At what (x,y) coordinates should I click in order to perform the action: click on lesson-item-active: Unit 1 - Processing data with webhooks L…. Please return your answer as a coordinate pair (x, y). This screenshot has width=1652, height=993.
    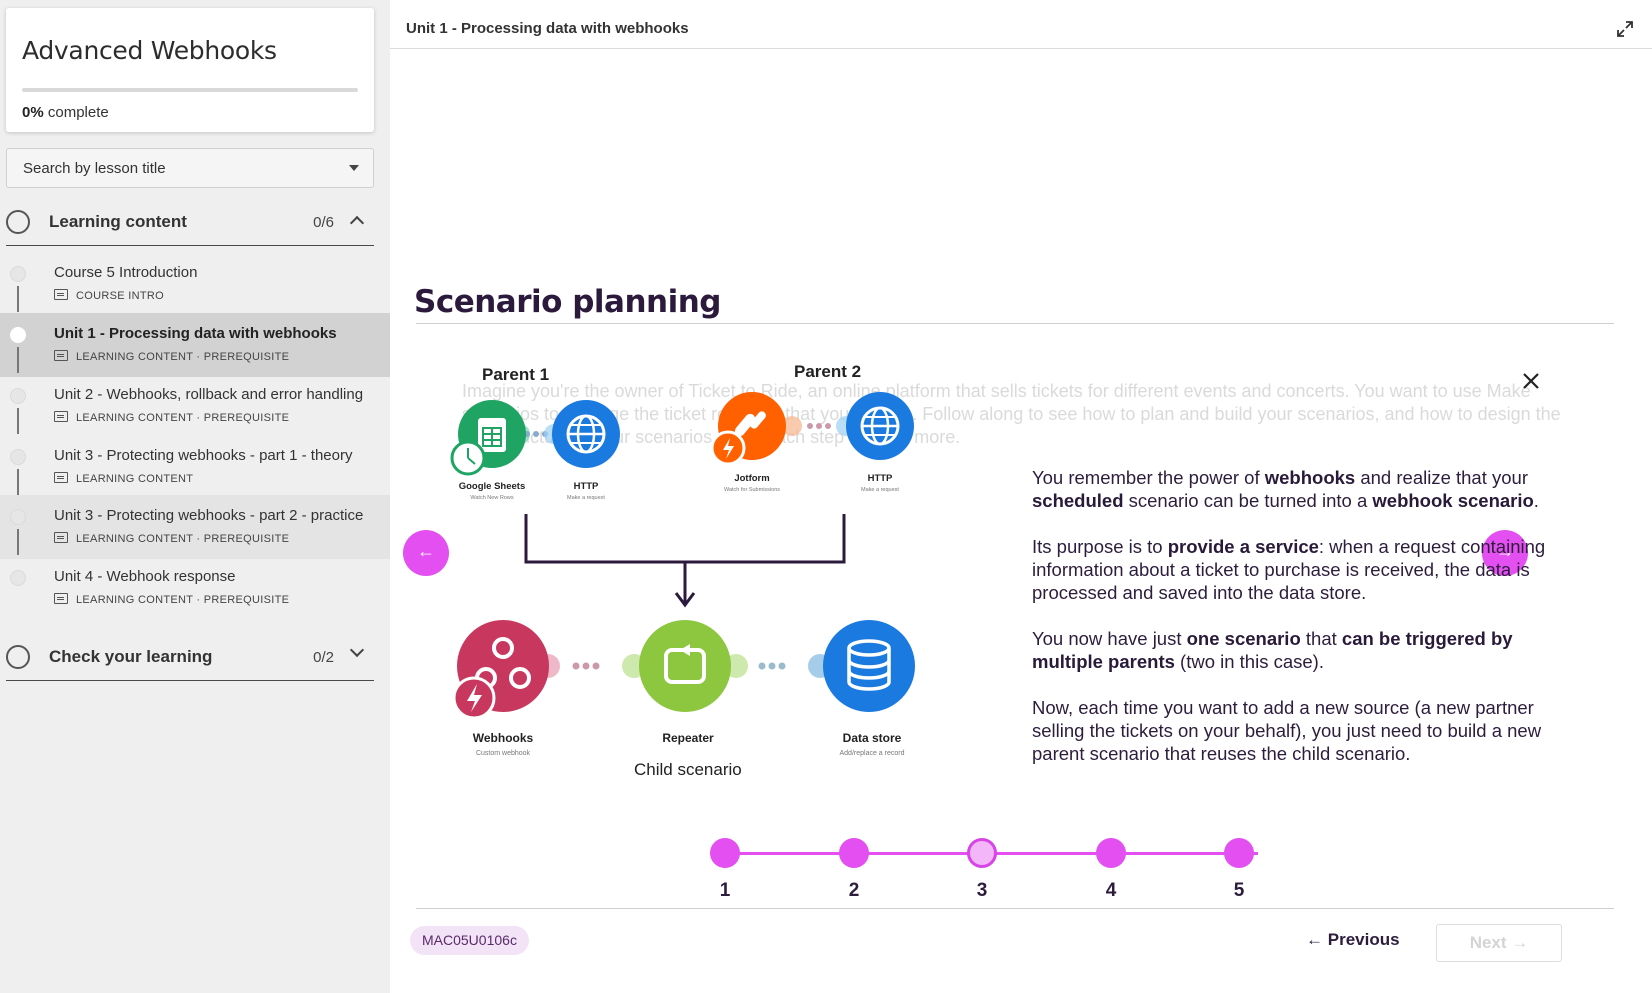
    Looking at the image, I should click on (195, 345).